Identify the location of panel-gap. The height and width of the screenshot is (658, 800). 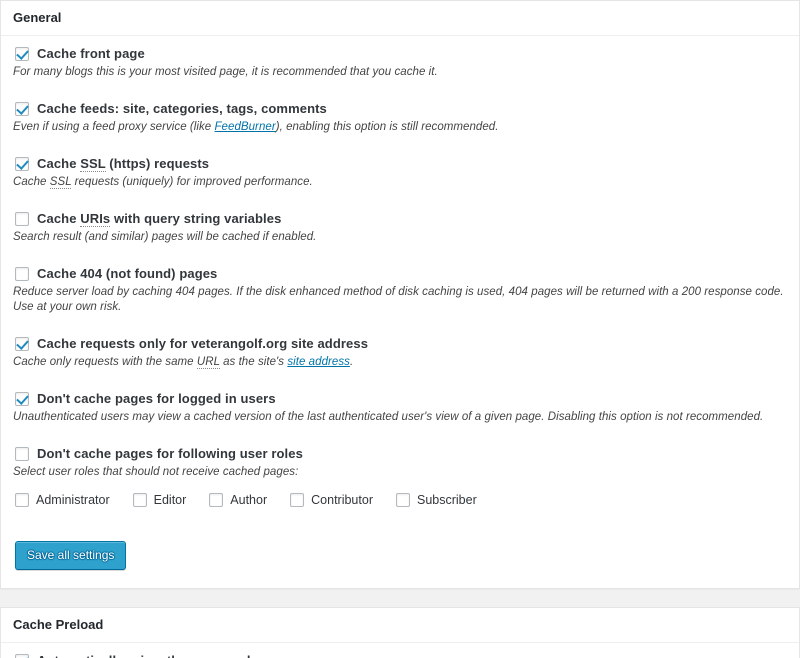
(400, 598).